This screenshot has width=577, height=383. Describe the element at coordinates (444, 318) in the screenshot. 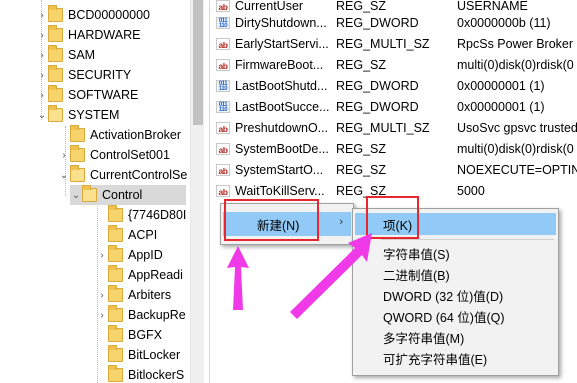

I see `submenu-item-label: QWORD (64 位)值(Q)` at that location.